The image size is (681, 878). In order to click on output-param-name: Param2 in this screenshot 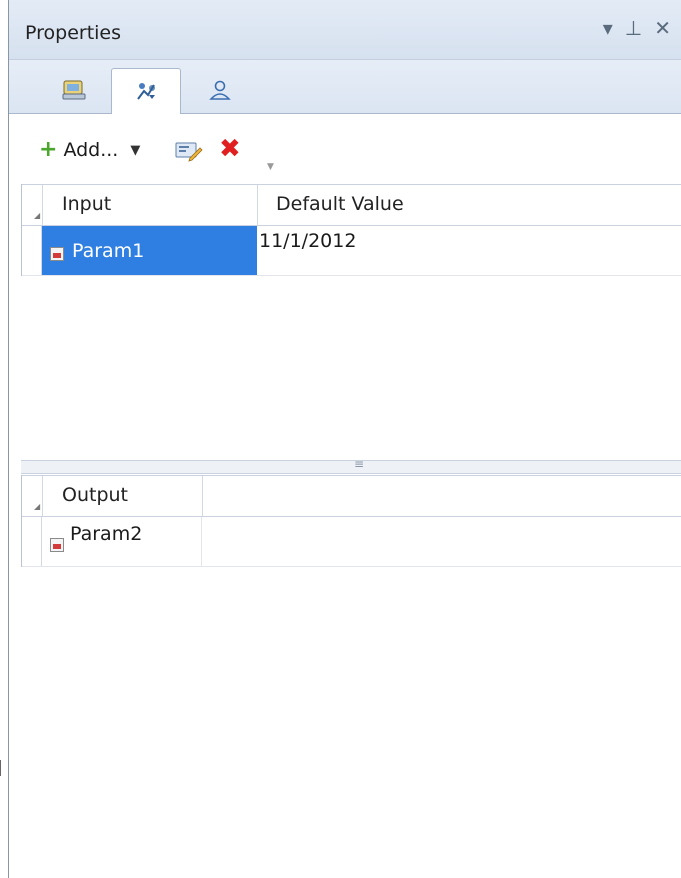, I will do `click(106, 534)`.